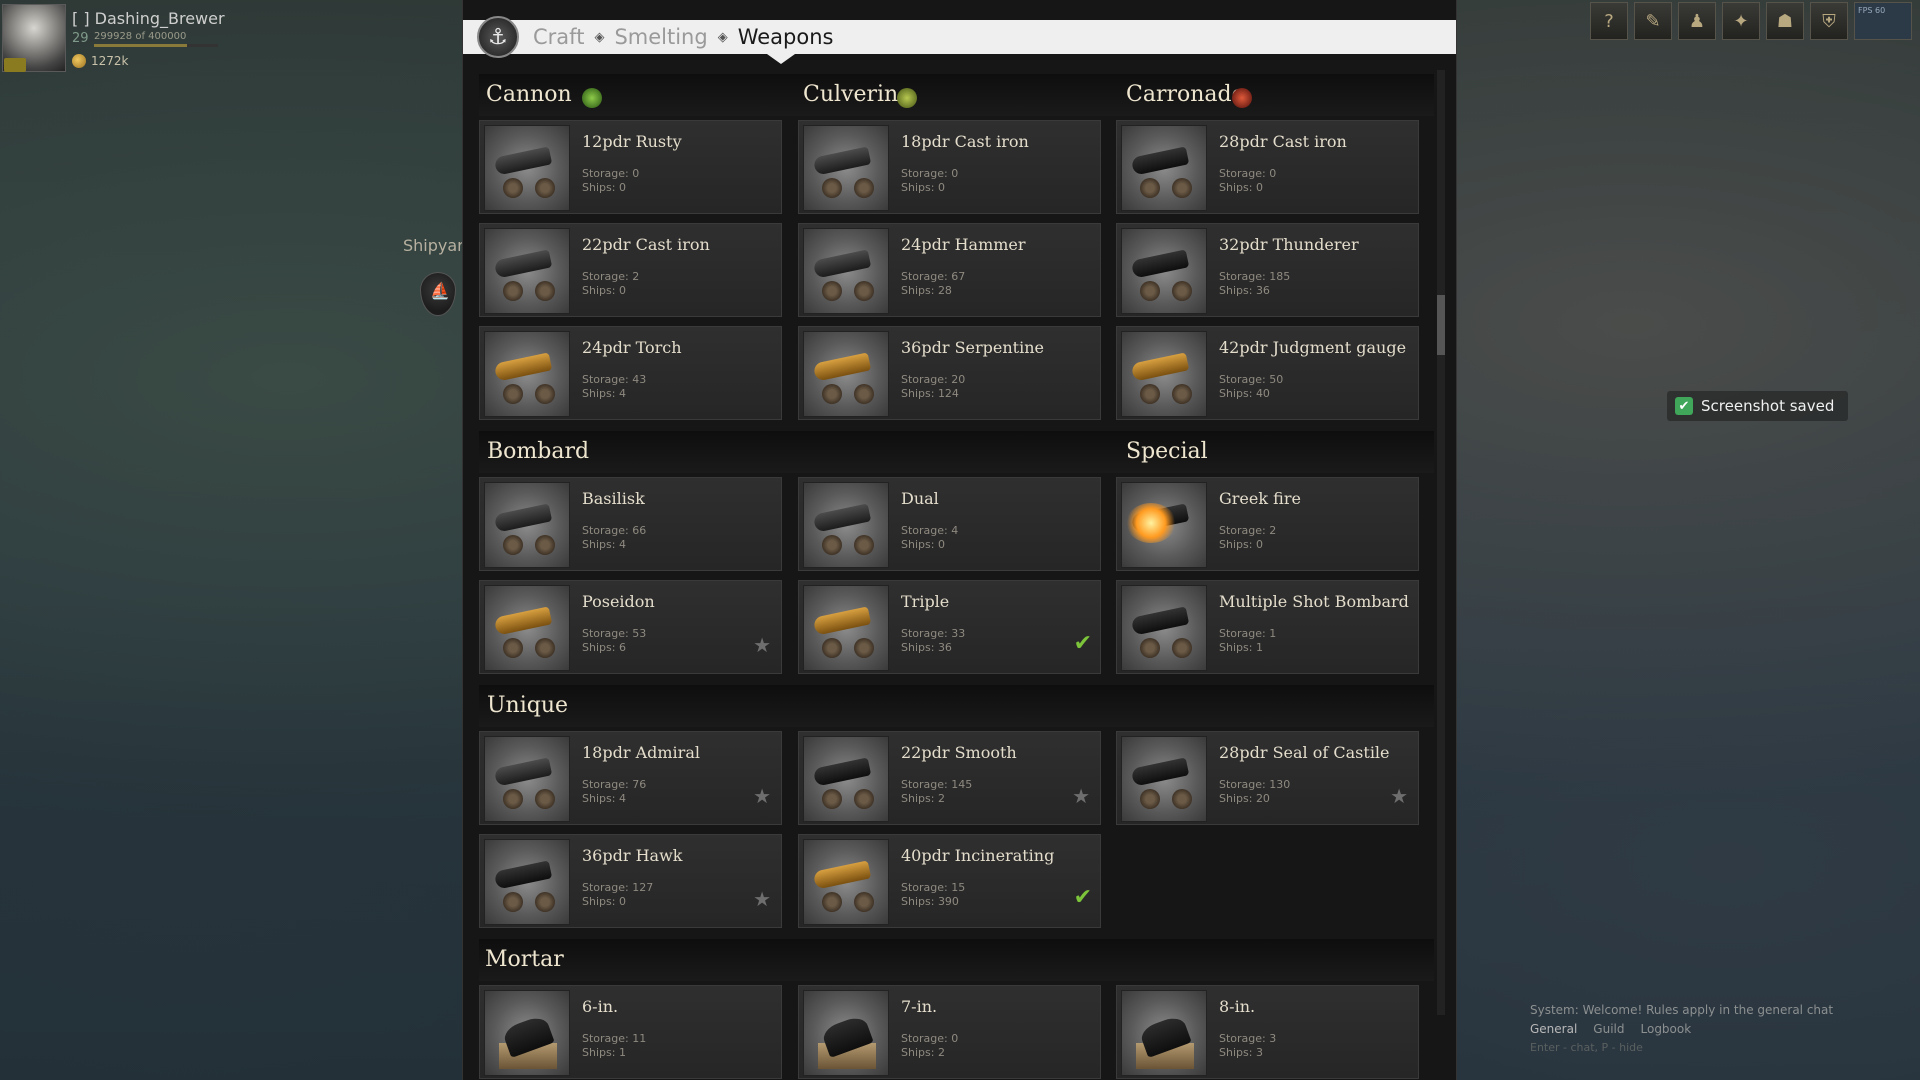  What do you see at coordinates (1289, 244) in the screenshot?
I see `weapon-name: 32pdr Thunderer` at bounding box center [1289, 244].